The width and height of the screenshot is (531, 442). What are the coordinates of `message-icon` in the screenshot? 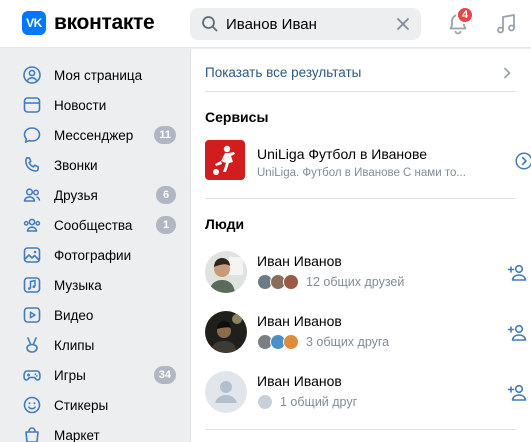 It's located at (32, 135).